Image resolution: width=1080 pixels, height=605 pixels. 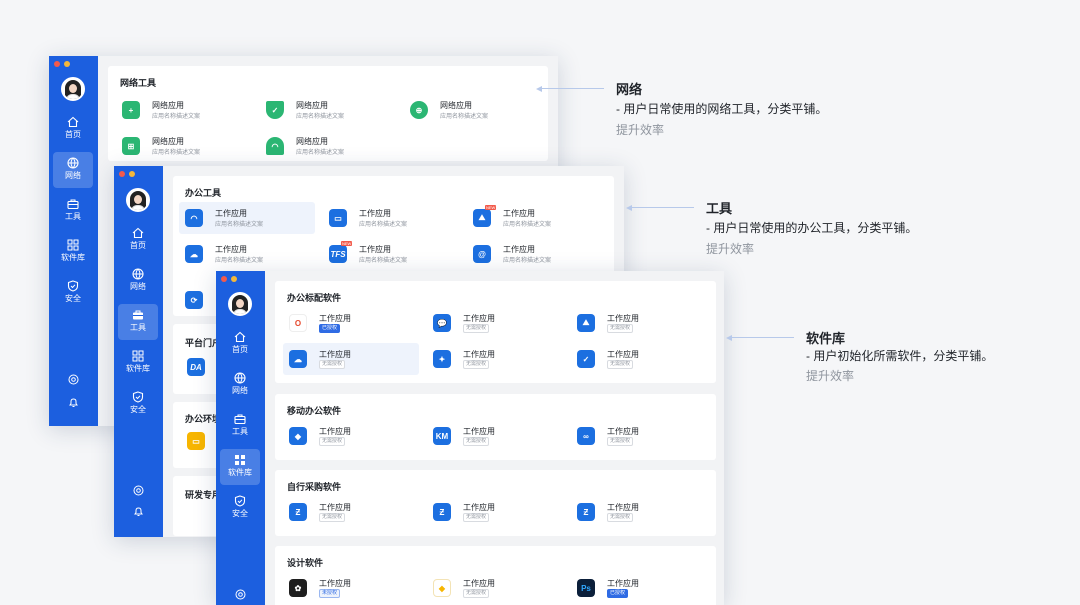 I want to click on app-item: O 工作应用 已授权, so click(x=351, y=323).